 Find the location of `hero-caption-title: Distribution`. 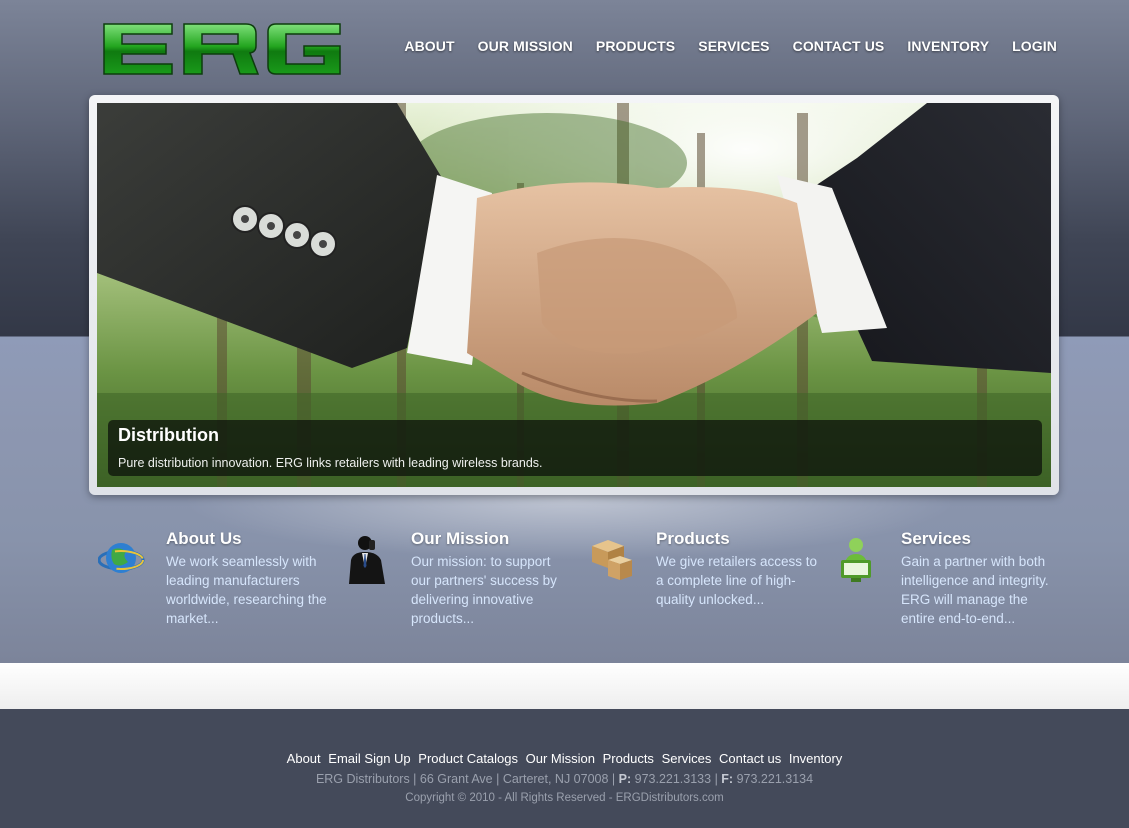

hero-caption-title: Distribution is located at coordinates (168, 435).